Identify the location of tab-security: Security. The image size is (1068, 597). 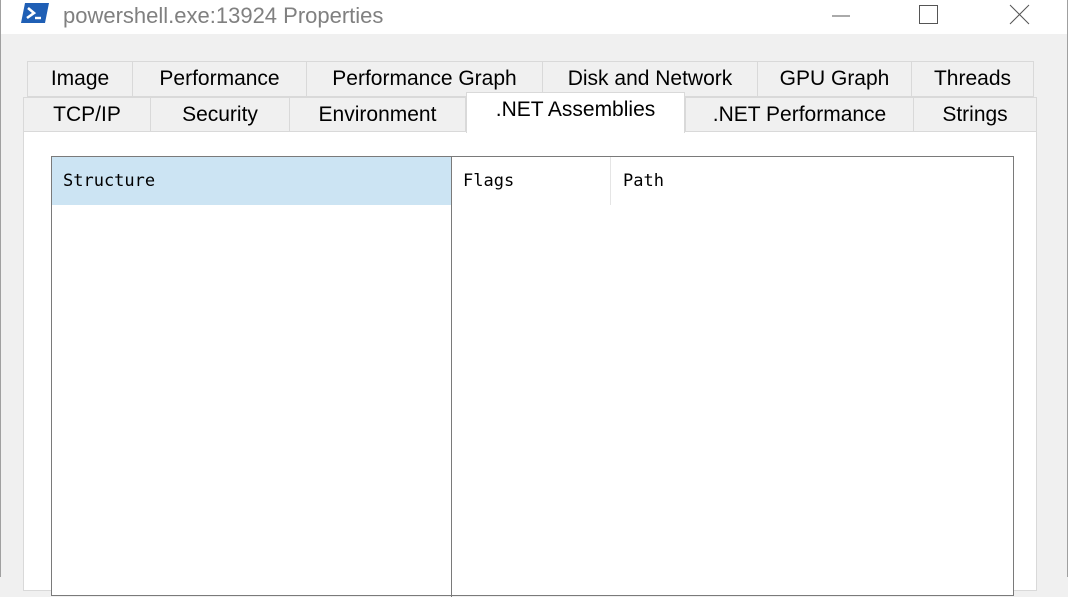
(220, 115).